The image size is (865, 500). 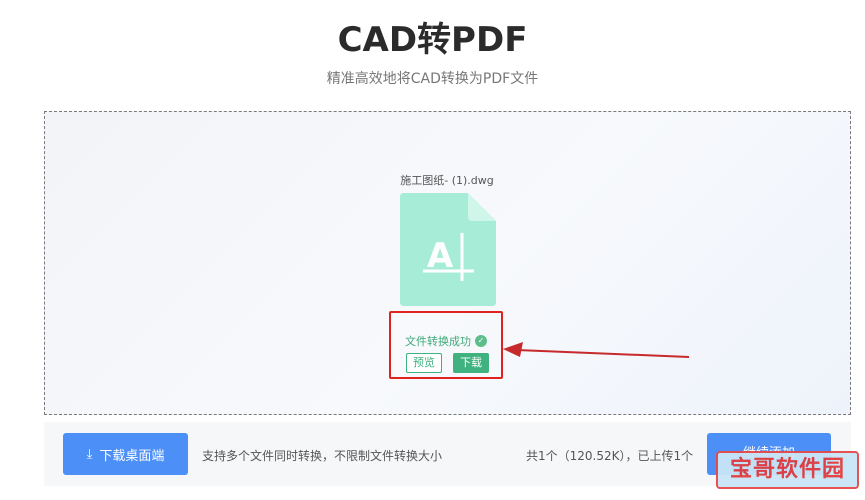 I want to click on upload-count-text: 共1个（120.52K），已上传1个, so click(x=610, y=456).